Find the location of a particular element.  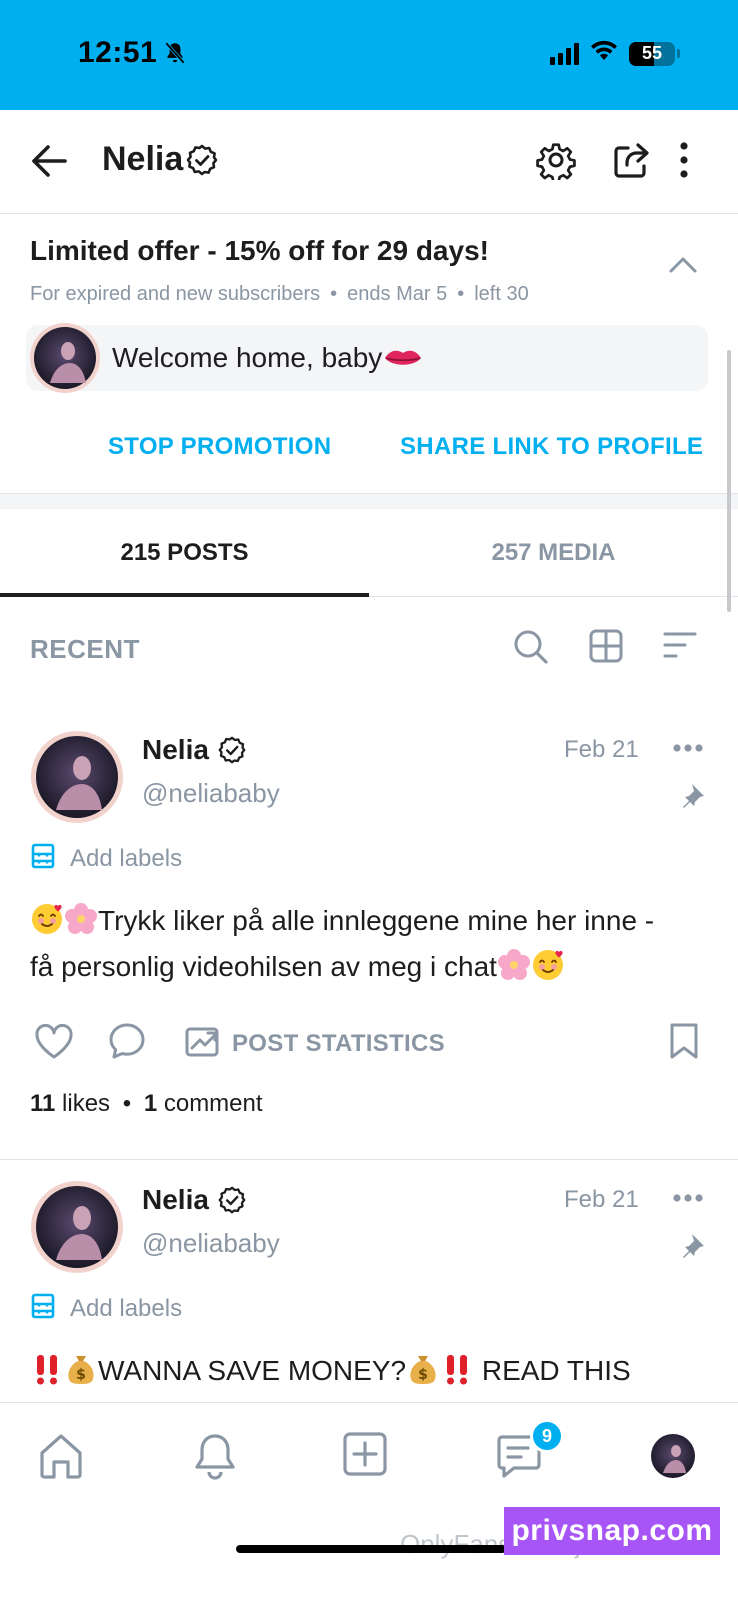

section-divider is located at coordinates (369, 501).